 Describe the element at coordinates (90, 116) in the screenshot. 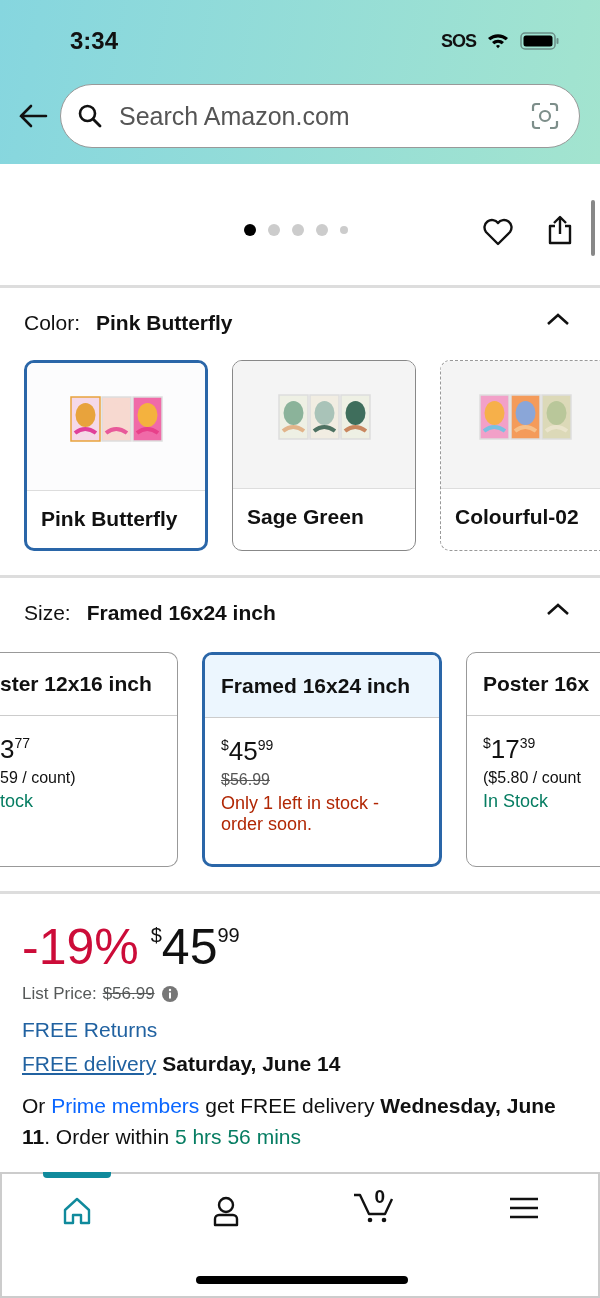

I see `search-icon` at that location.